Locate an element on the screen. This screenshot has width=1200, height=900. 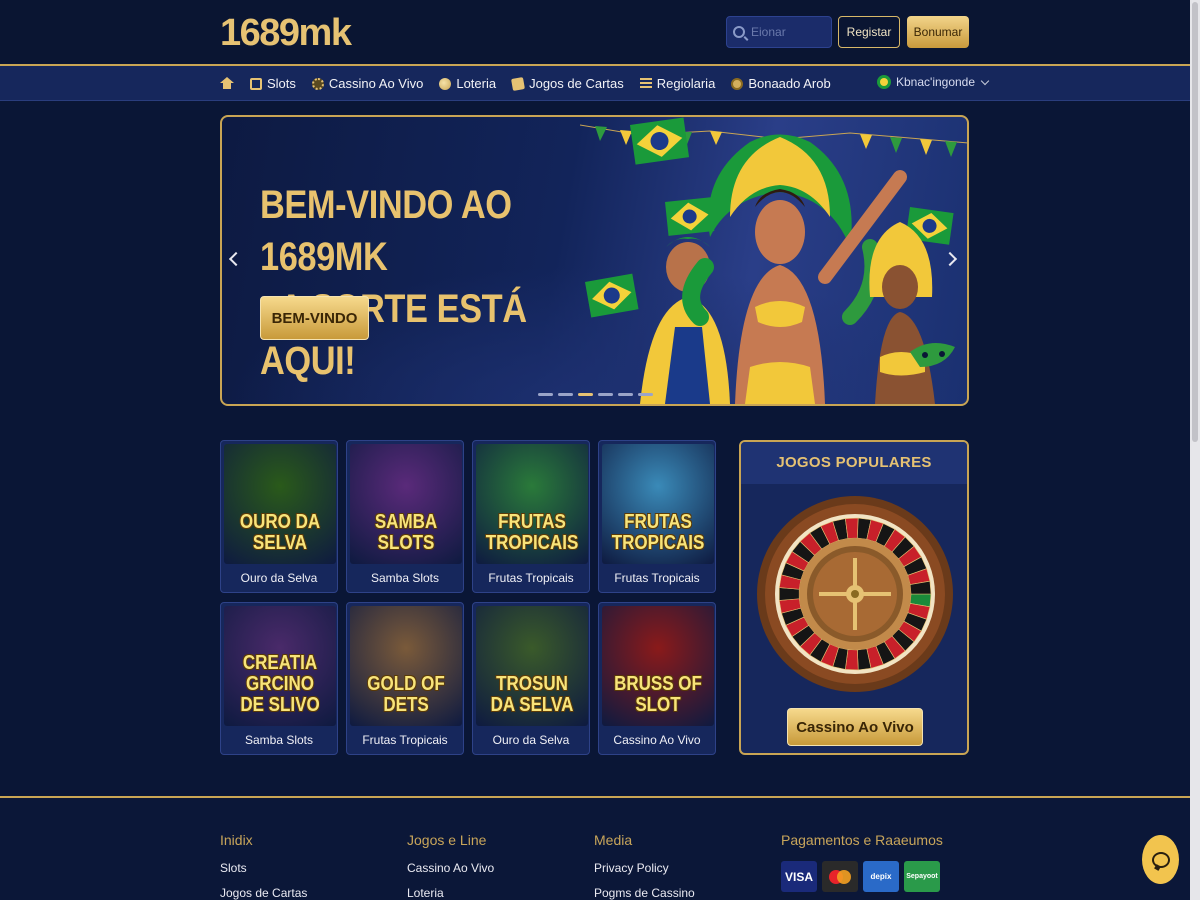
footer-link: Jogos de Cartas is located at coordinates (263, 893).